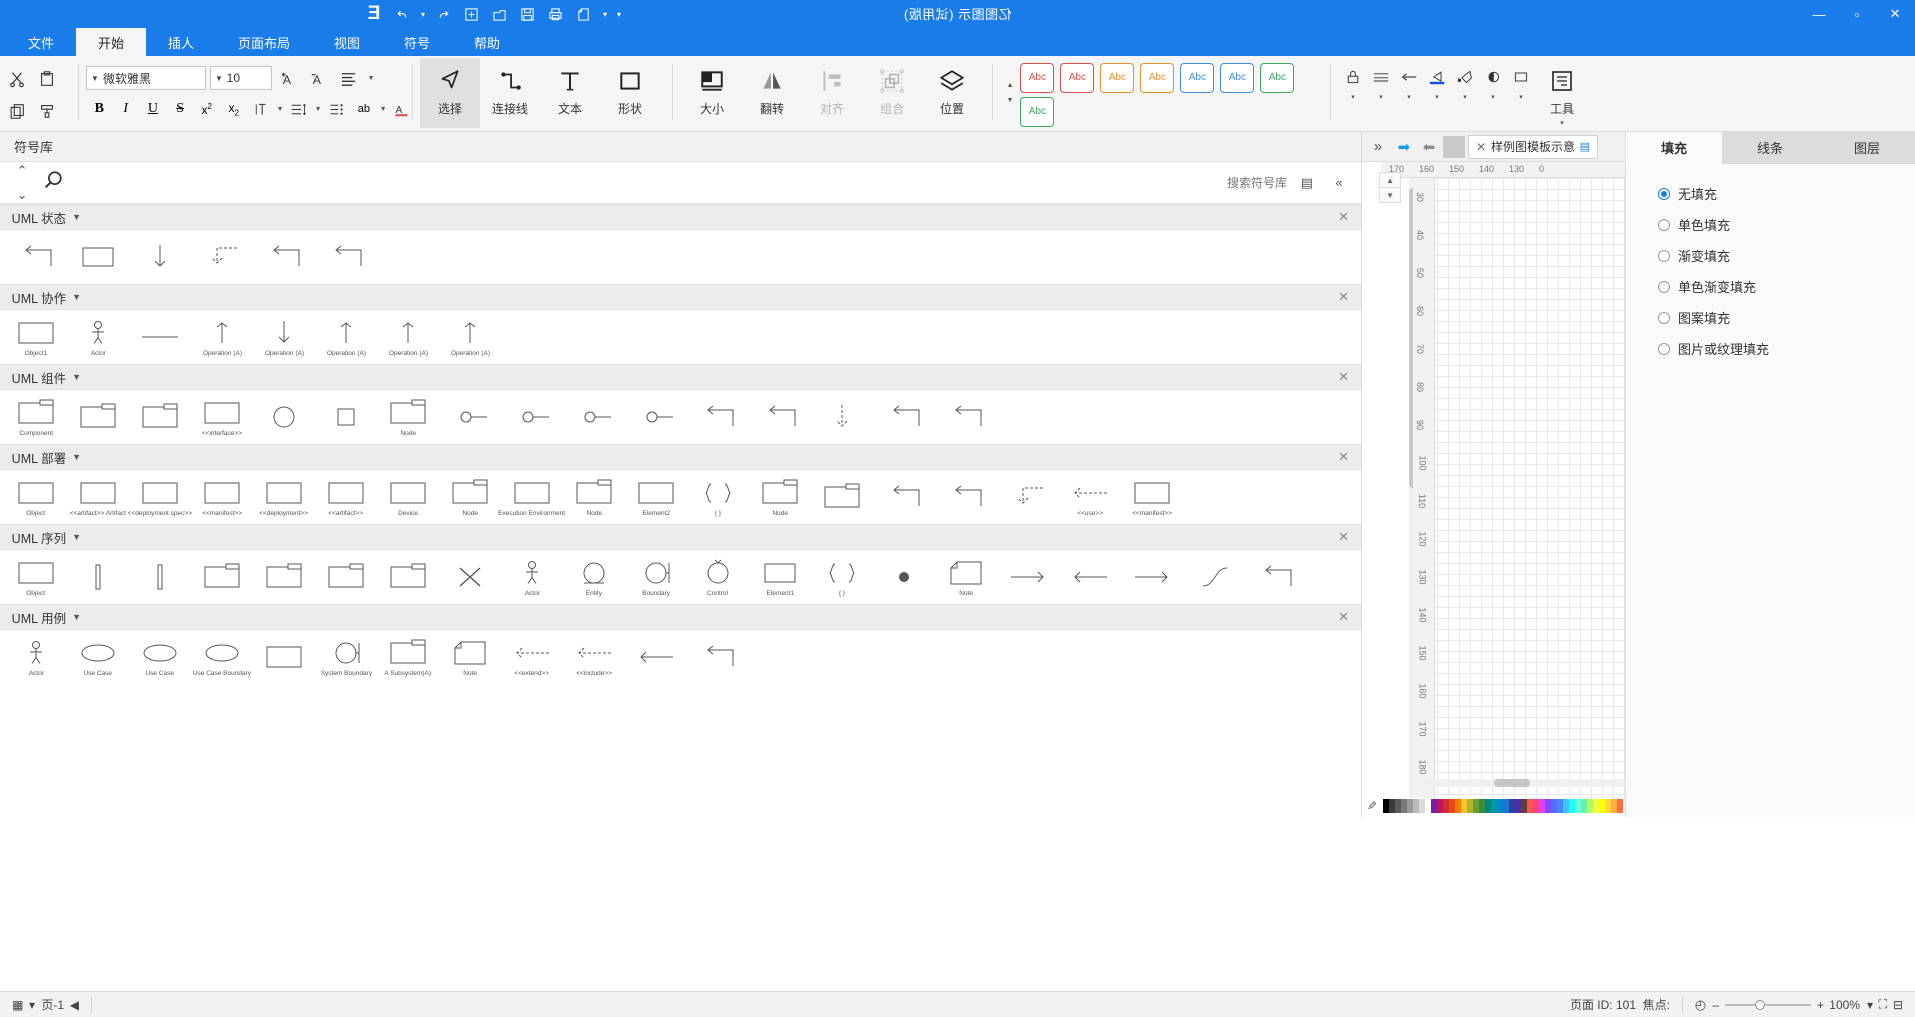  What do you see at coordinates (47, 111) in the screenshot?
I see `format-painter-button` at bounding box center [47, 111].